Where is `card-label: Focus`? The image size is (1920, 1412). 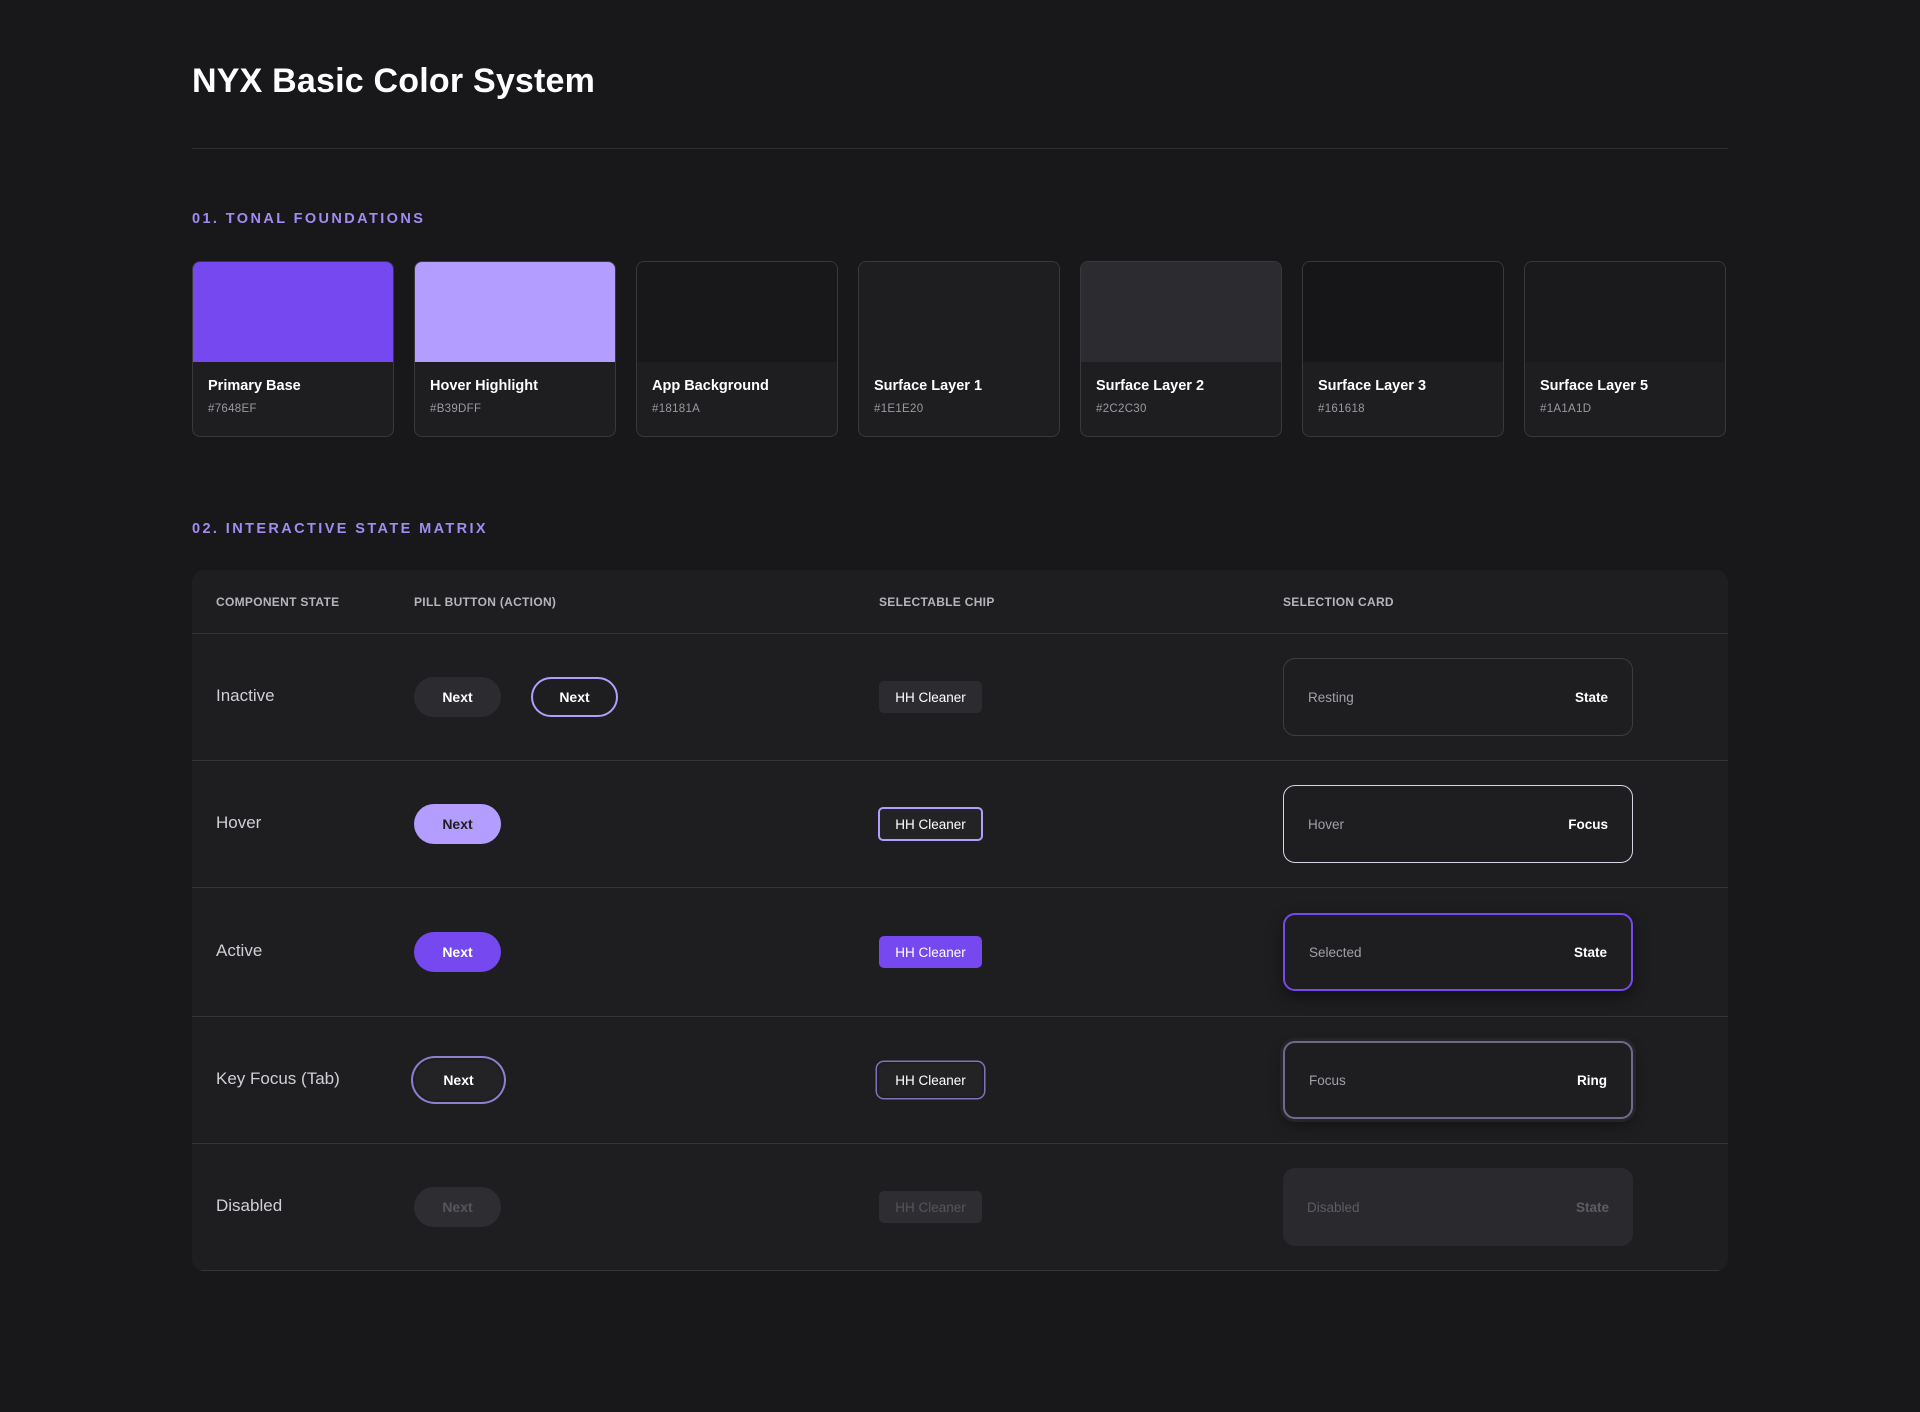 card-label: Focus is located at coordinates (1327, 1080).